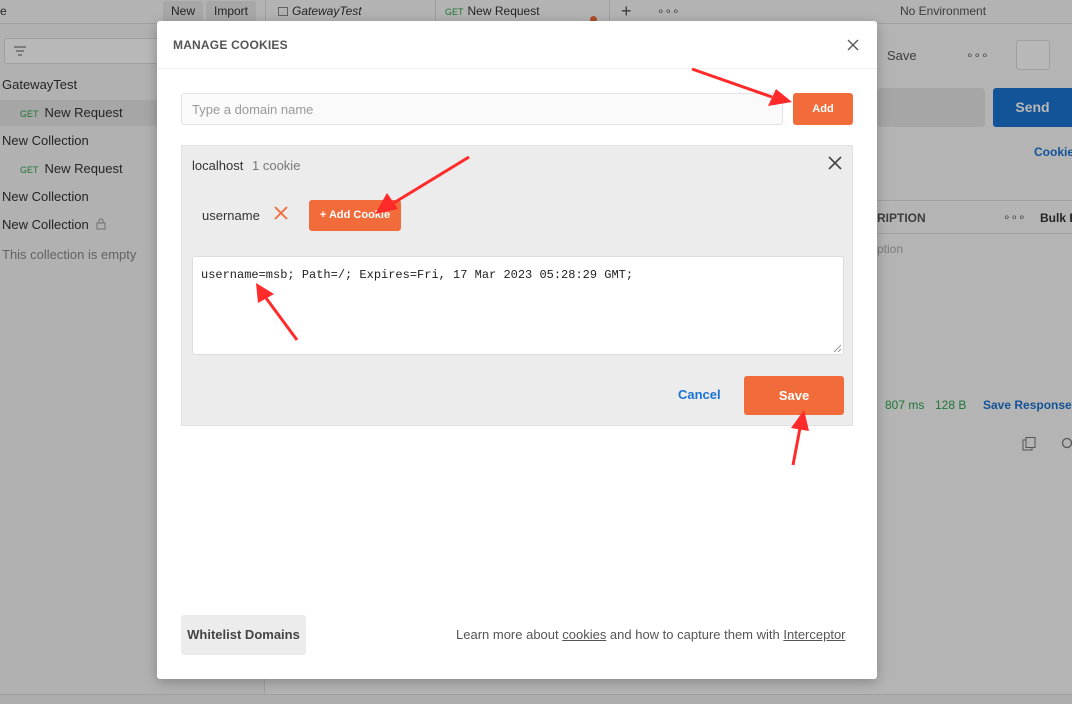 The width and height of the screenshot is (1072, 704). I want to click on cookies-doc-link: cookies, so click(584, 634).